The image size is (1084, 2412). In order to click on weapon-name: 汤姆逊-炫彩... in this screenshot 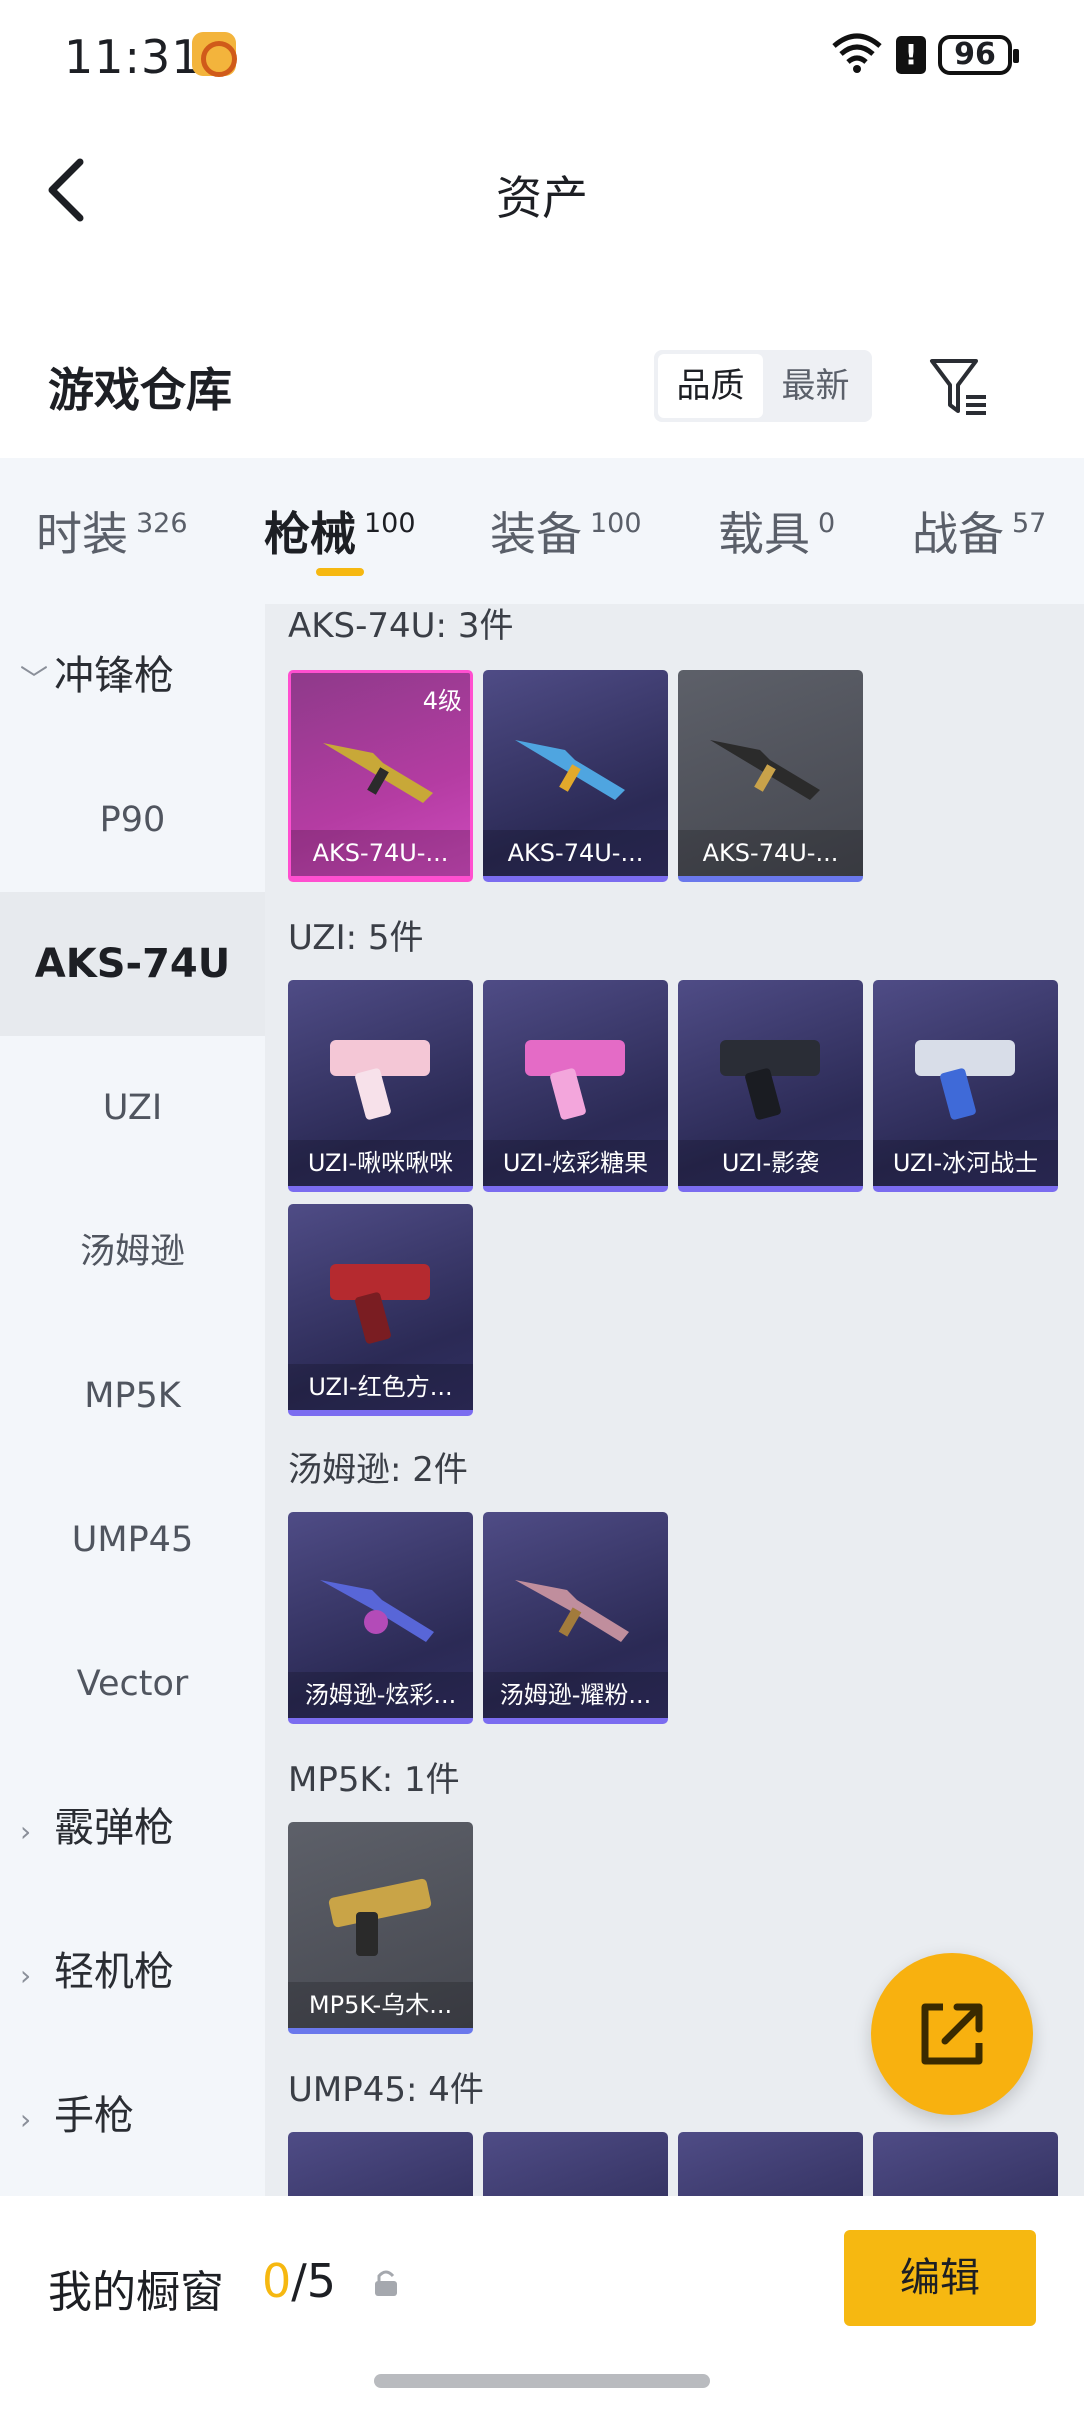, I will do `click(380, 1695)`.